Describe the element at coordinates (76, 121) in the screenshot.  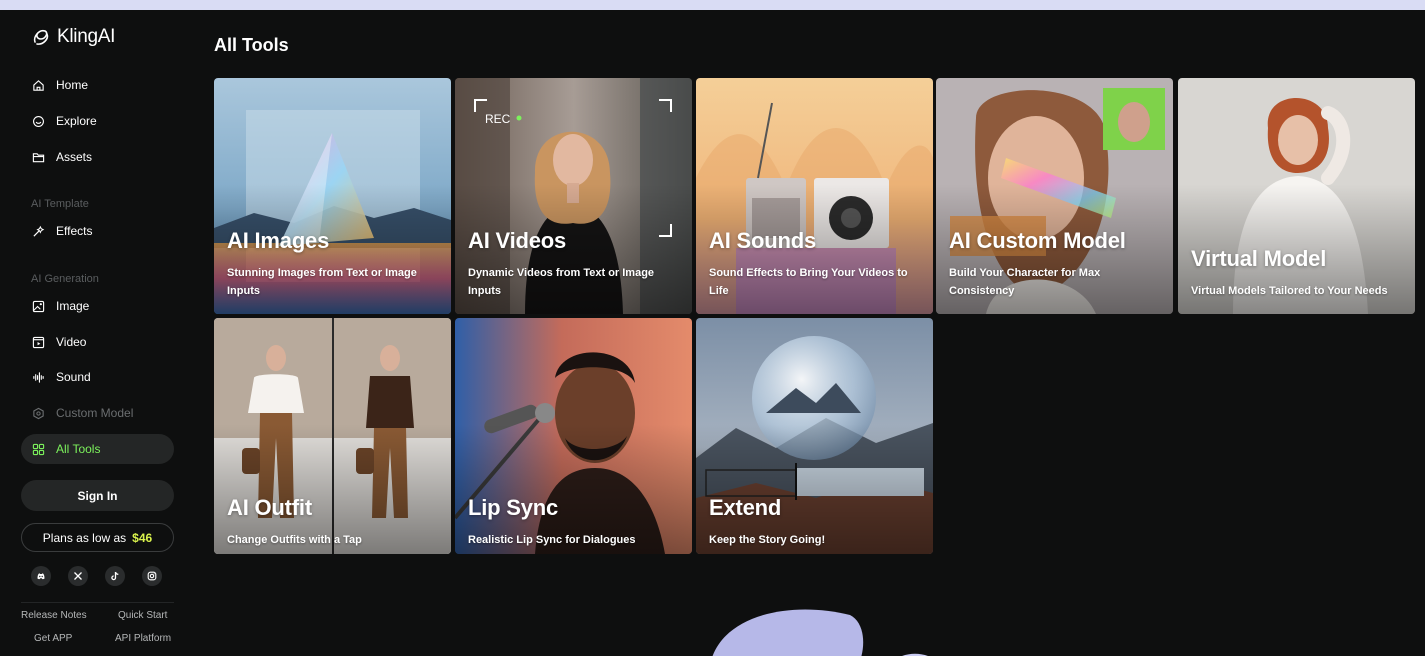
I see `nav-explore-label: Explore` at that location.